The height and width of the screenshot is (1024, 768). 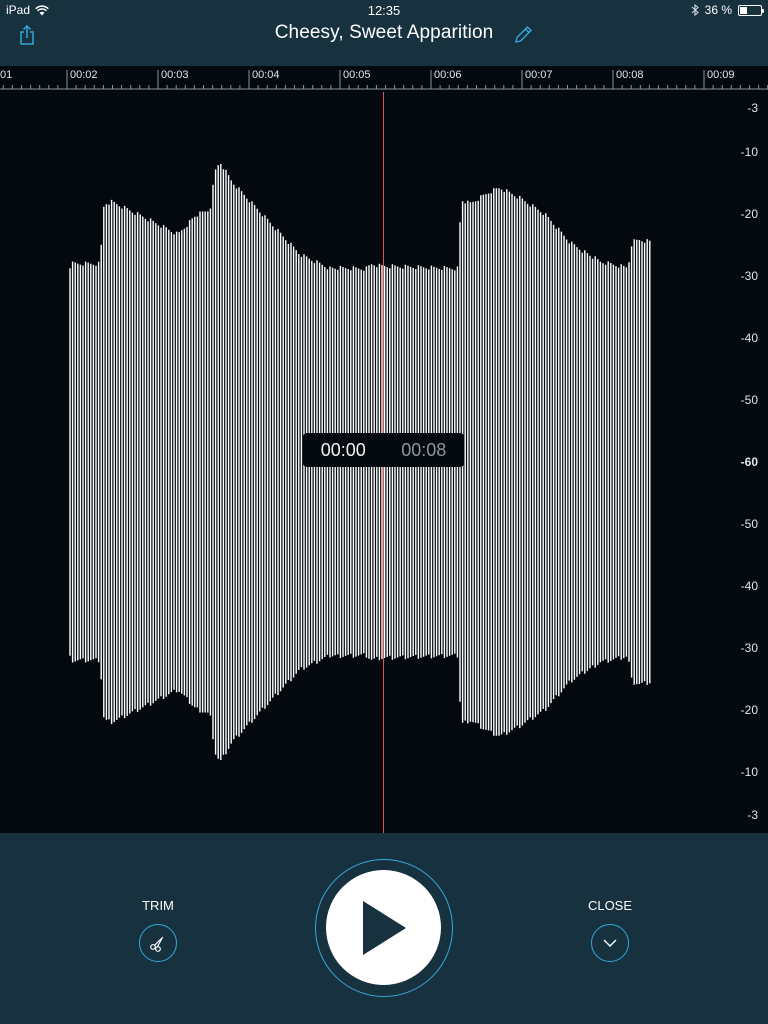 I want to click on status-right: 36 %, so click(x=727, y=10).